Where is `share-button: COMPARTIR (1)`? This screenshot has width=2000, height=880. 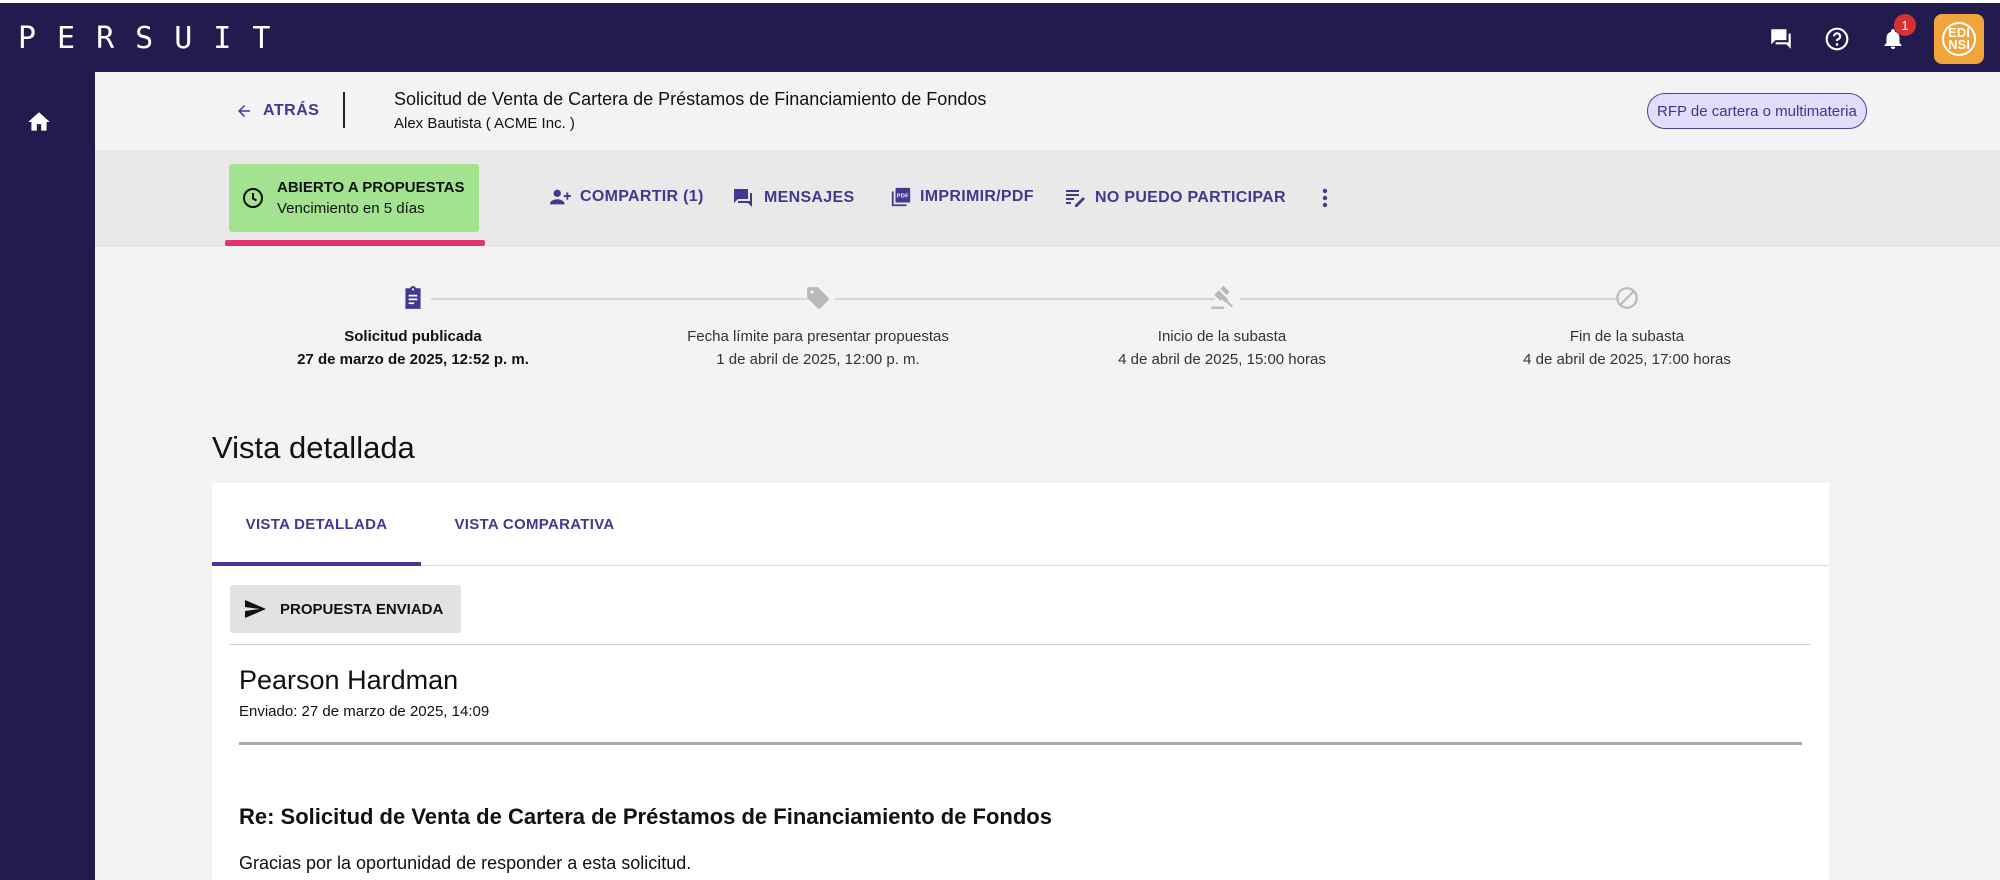 share-button: COMPARTIR (1) is located at coordinates (626, 197).